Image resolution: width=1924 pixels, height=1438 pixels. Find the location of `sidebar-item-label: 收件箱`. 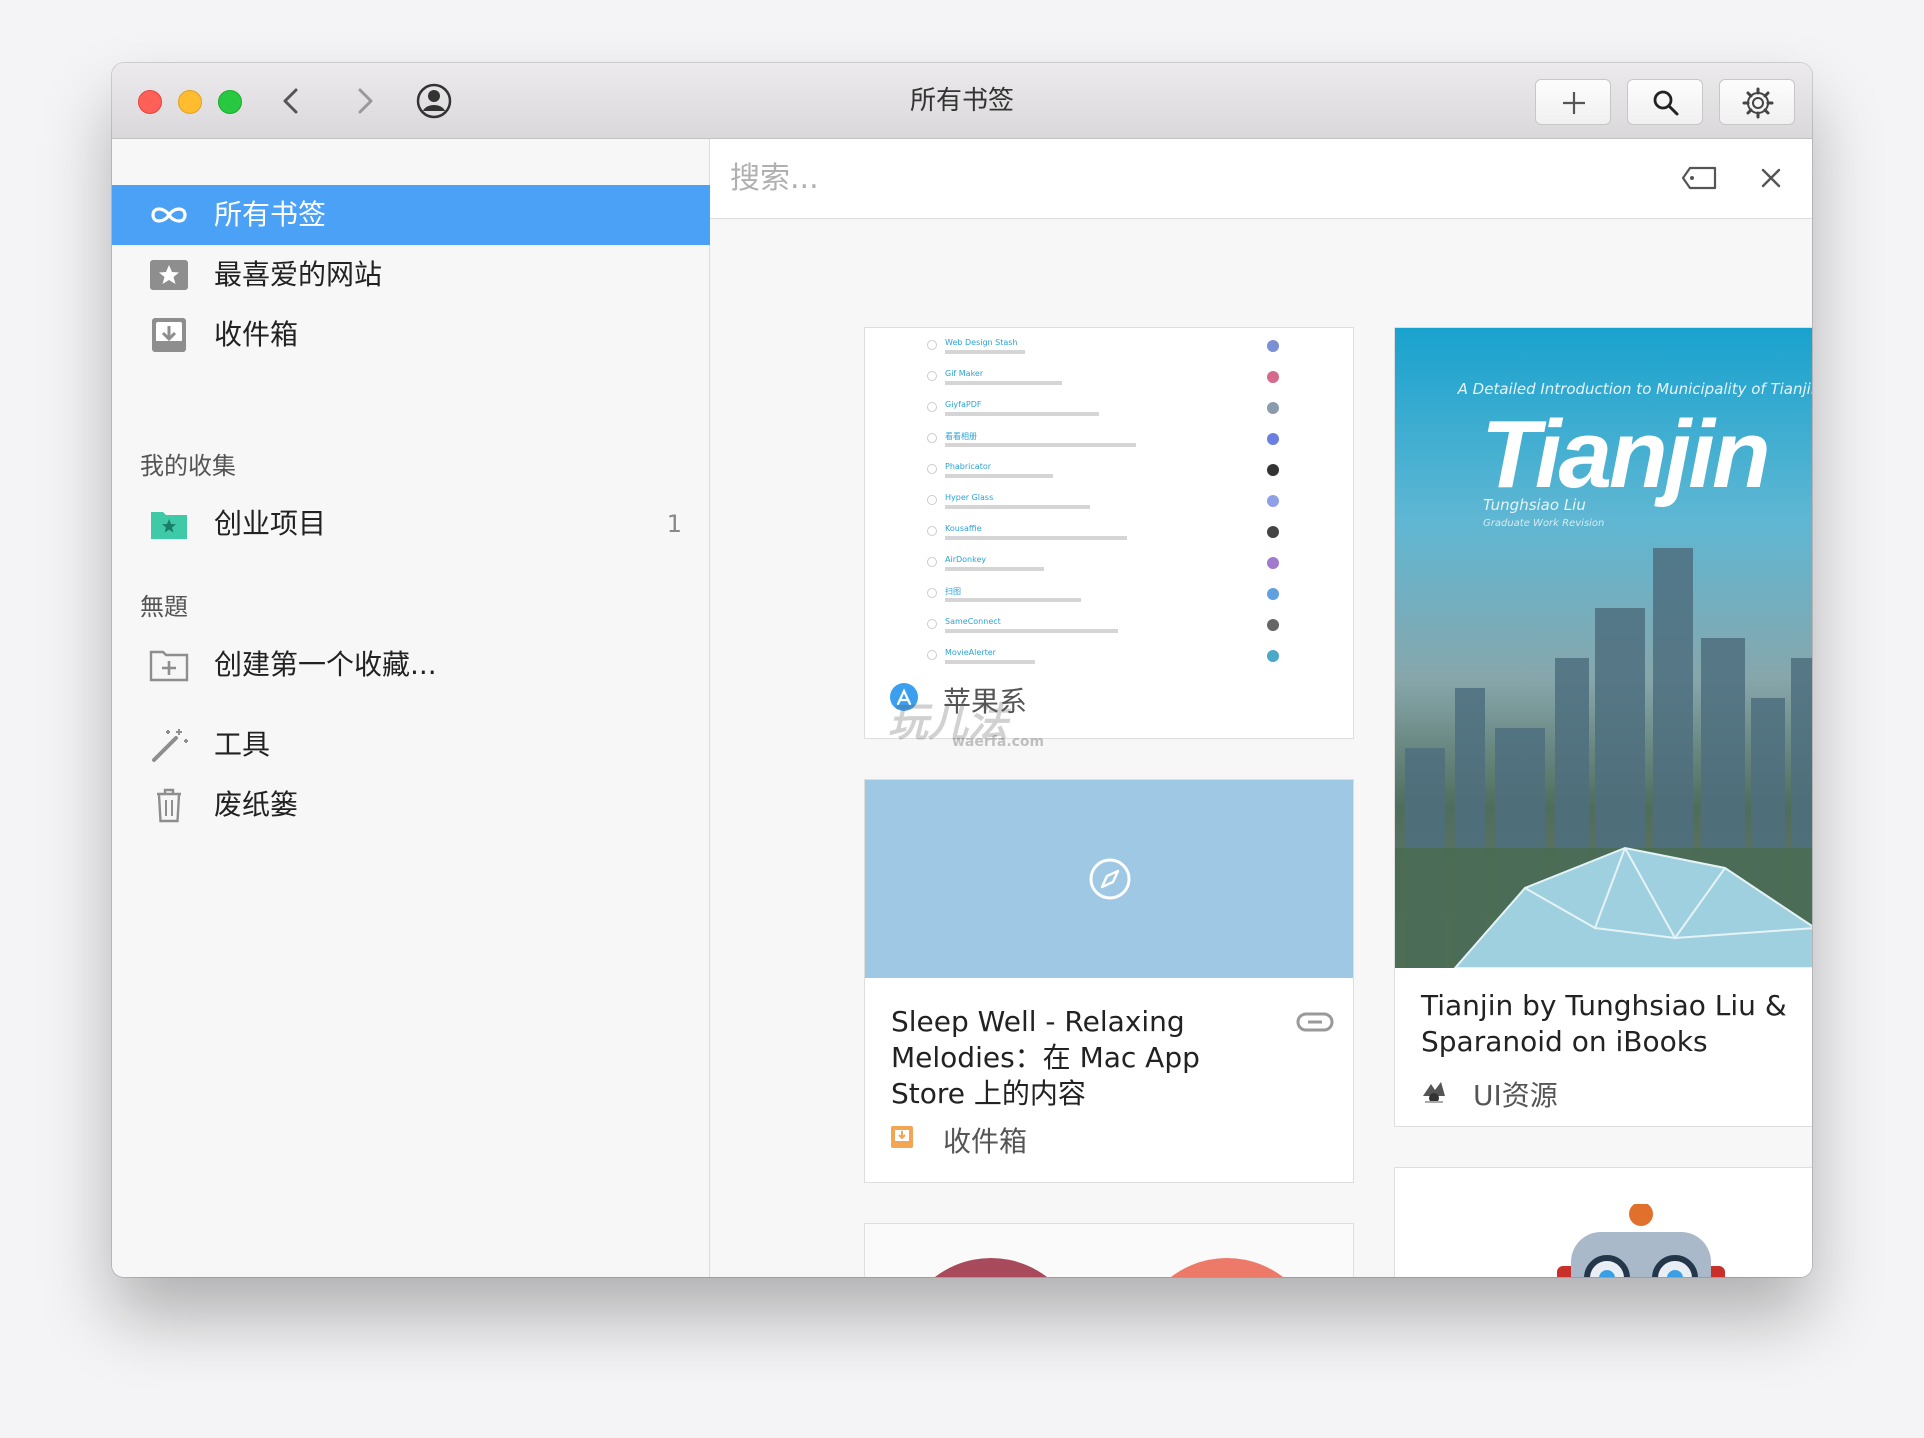

sidebar-item-label: 收件箱 is located at coordinates (256, 334).